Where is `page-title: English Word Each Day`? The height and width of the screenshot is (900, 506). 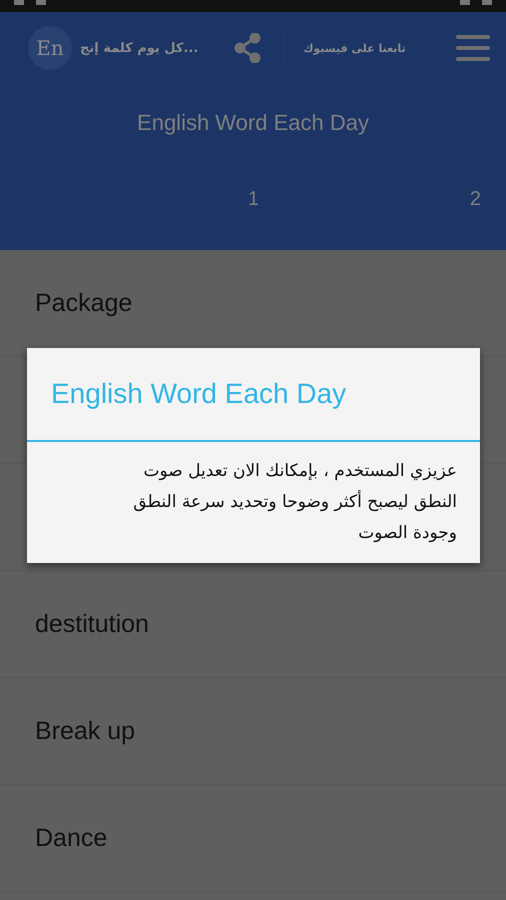
page-title: English Word Each Day is located at coordinates (253, 123).